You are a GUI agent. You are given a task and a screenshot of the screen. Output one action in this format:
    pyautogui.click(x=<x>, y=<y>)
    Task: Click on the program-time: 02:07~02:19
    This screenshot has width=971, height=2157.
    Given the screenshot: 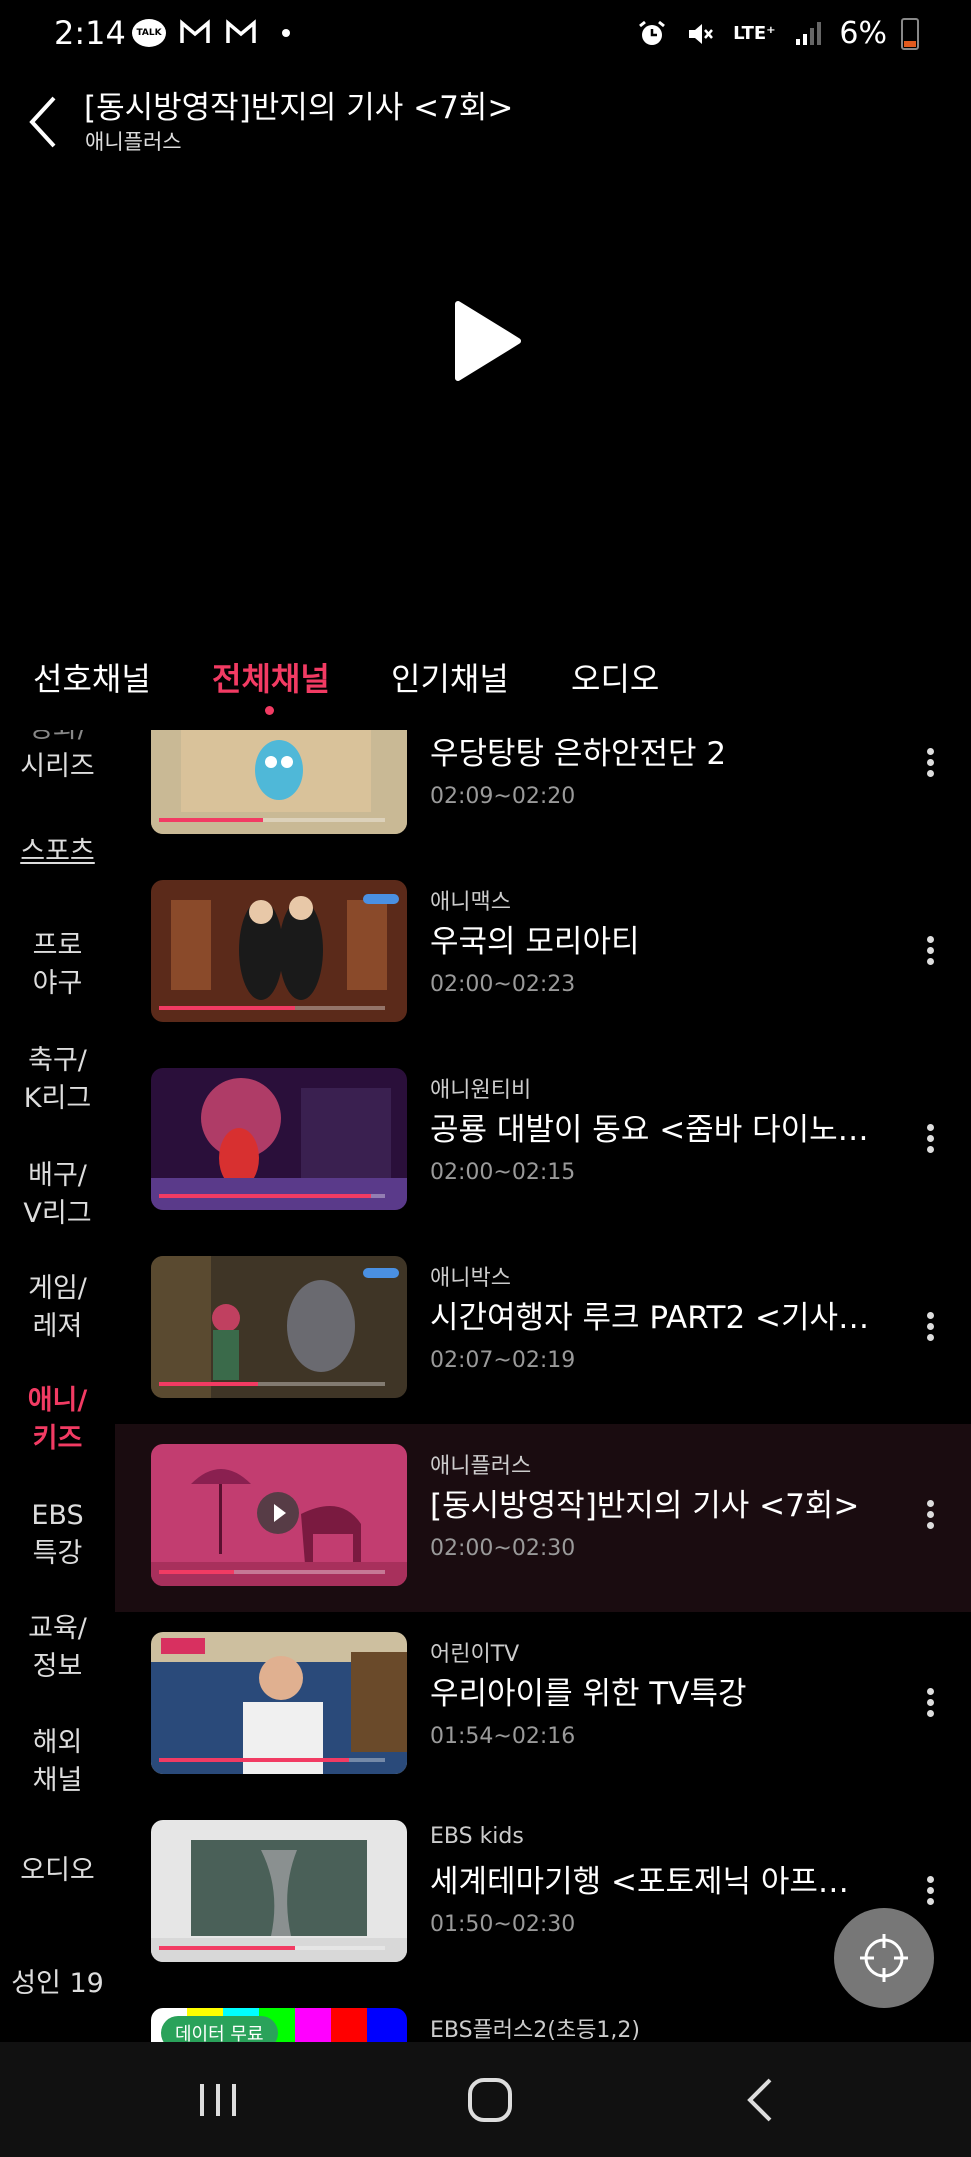 What is the action you would take?
    pyautogui.click(x=503, y=1360)
    